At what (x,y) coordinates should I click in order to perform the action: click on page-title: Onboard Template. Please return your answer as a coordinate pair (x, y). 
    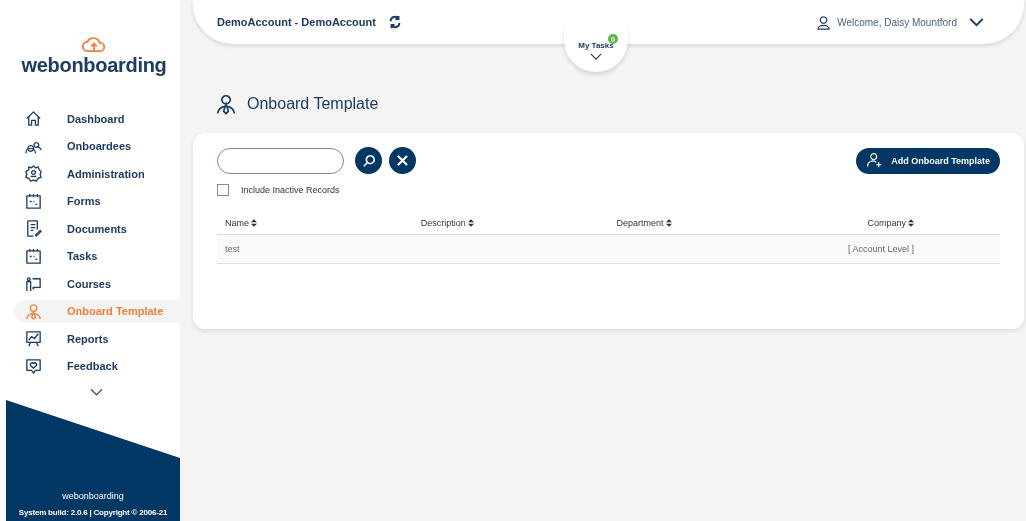
    Looking at the image, I should click on (313, 104).